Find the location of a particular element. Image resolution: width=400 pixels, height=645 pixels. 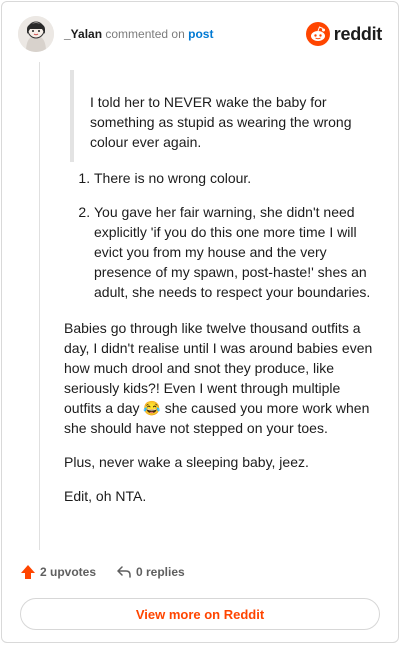

list-item: There is no wrong colour. is located at coordinates (237, 178).